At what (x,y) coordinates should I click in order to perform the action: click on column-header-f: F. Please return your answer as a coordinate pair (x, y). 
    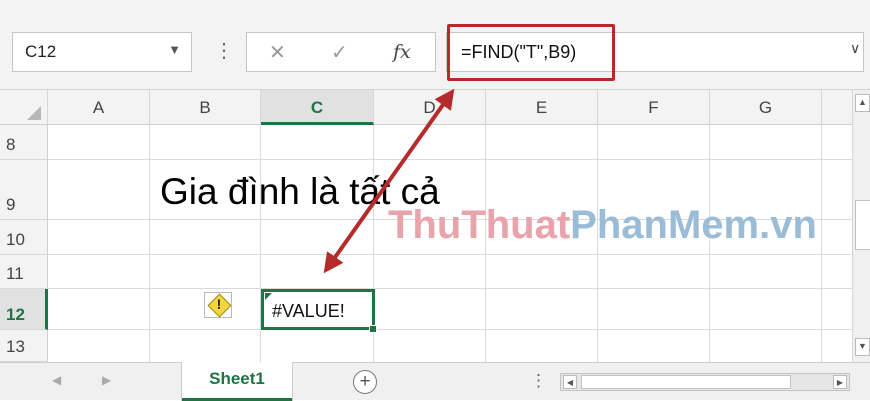
    Looking at the image, I should click on (654, 107).